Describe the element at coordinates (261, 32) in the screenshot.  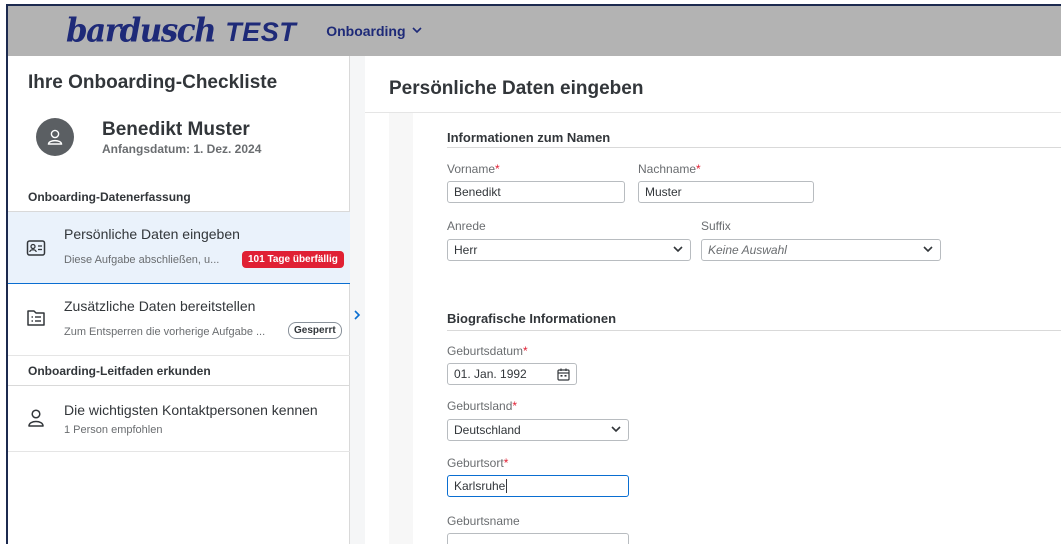
I see `logo-suffix: TEST` at that location.